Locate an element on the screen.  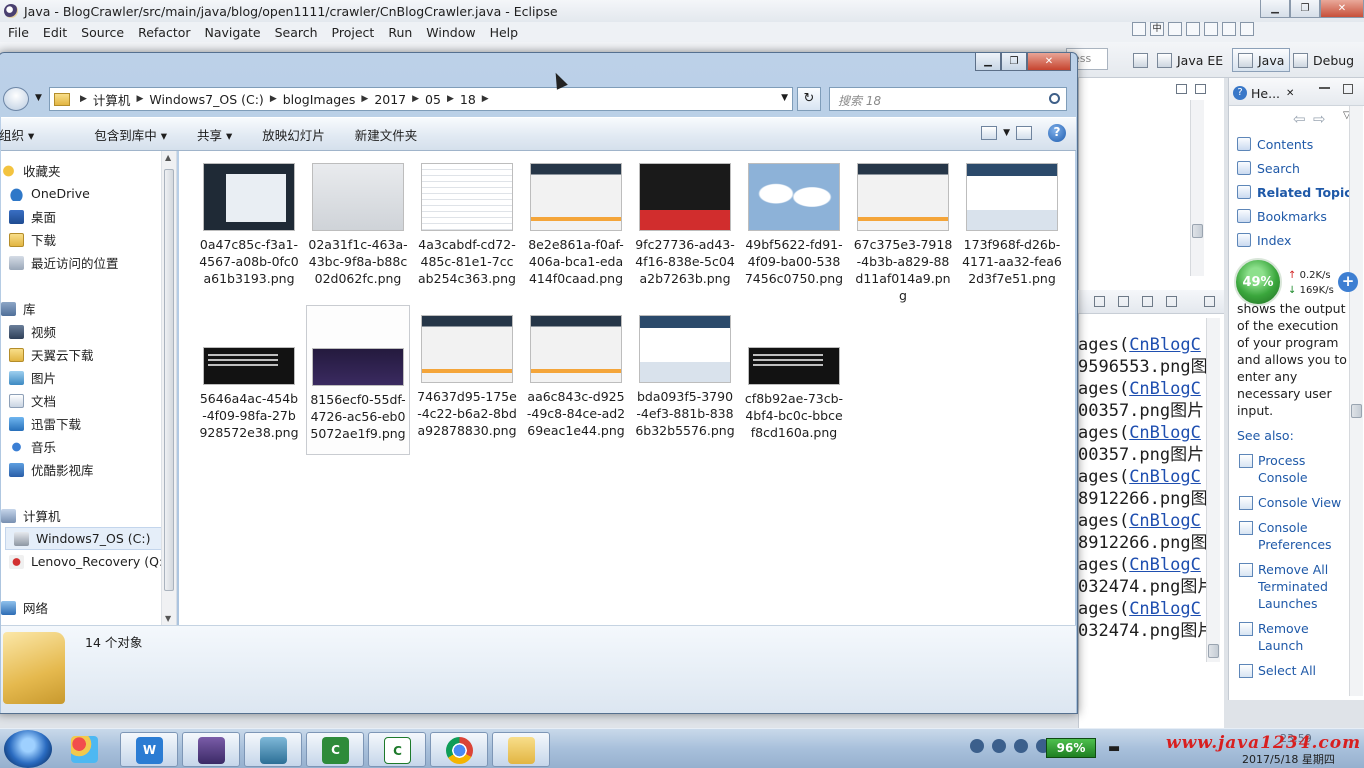
taskbar-app-button: C is located at coordinates (335, 749).